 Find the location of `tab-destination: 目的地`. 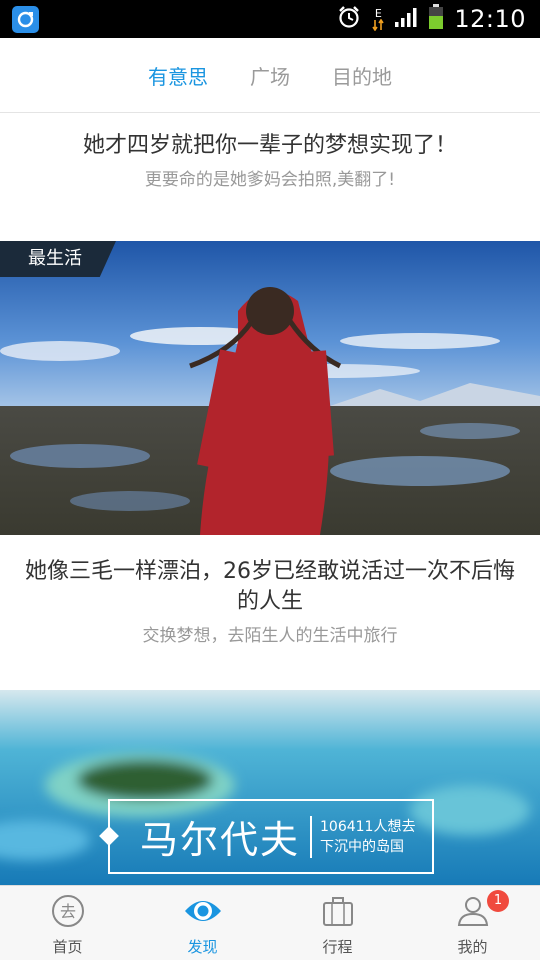

tab-destination: 目的地 is located at coordinates (362, 75).